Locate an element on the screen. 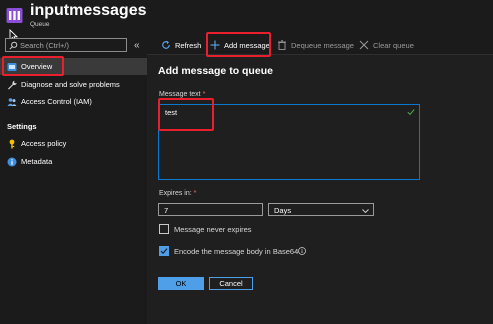 This screenshot has height=324, width=493. clear-queue-label: Clear queue is located at coordinates (393, 45).